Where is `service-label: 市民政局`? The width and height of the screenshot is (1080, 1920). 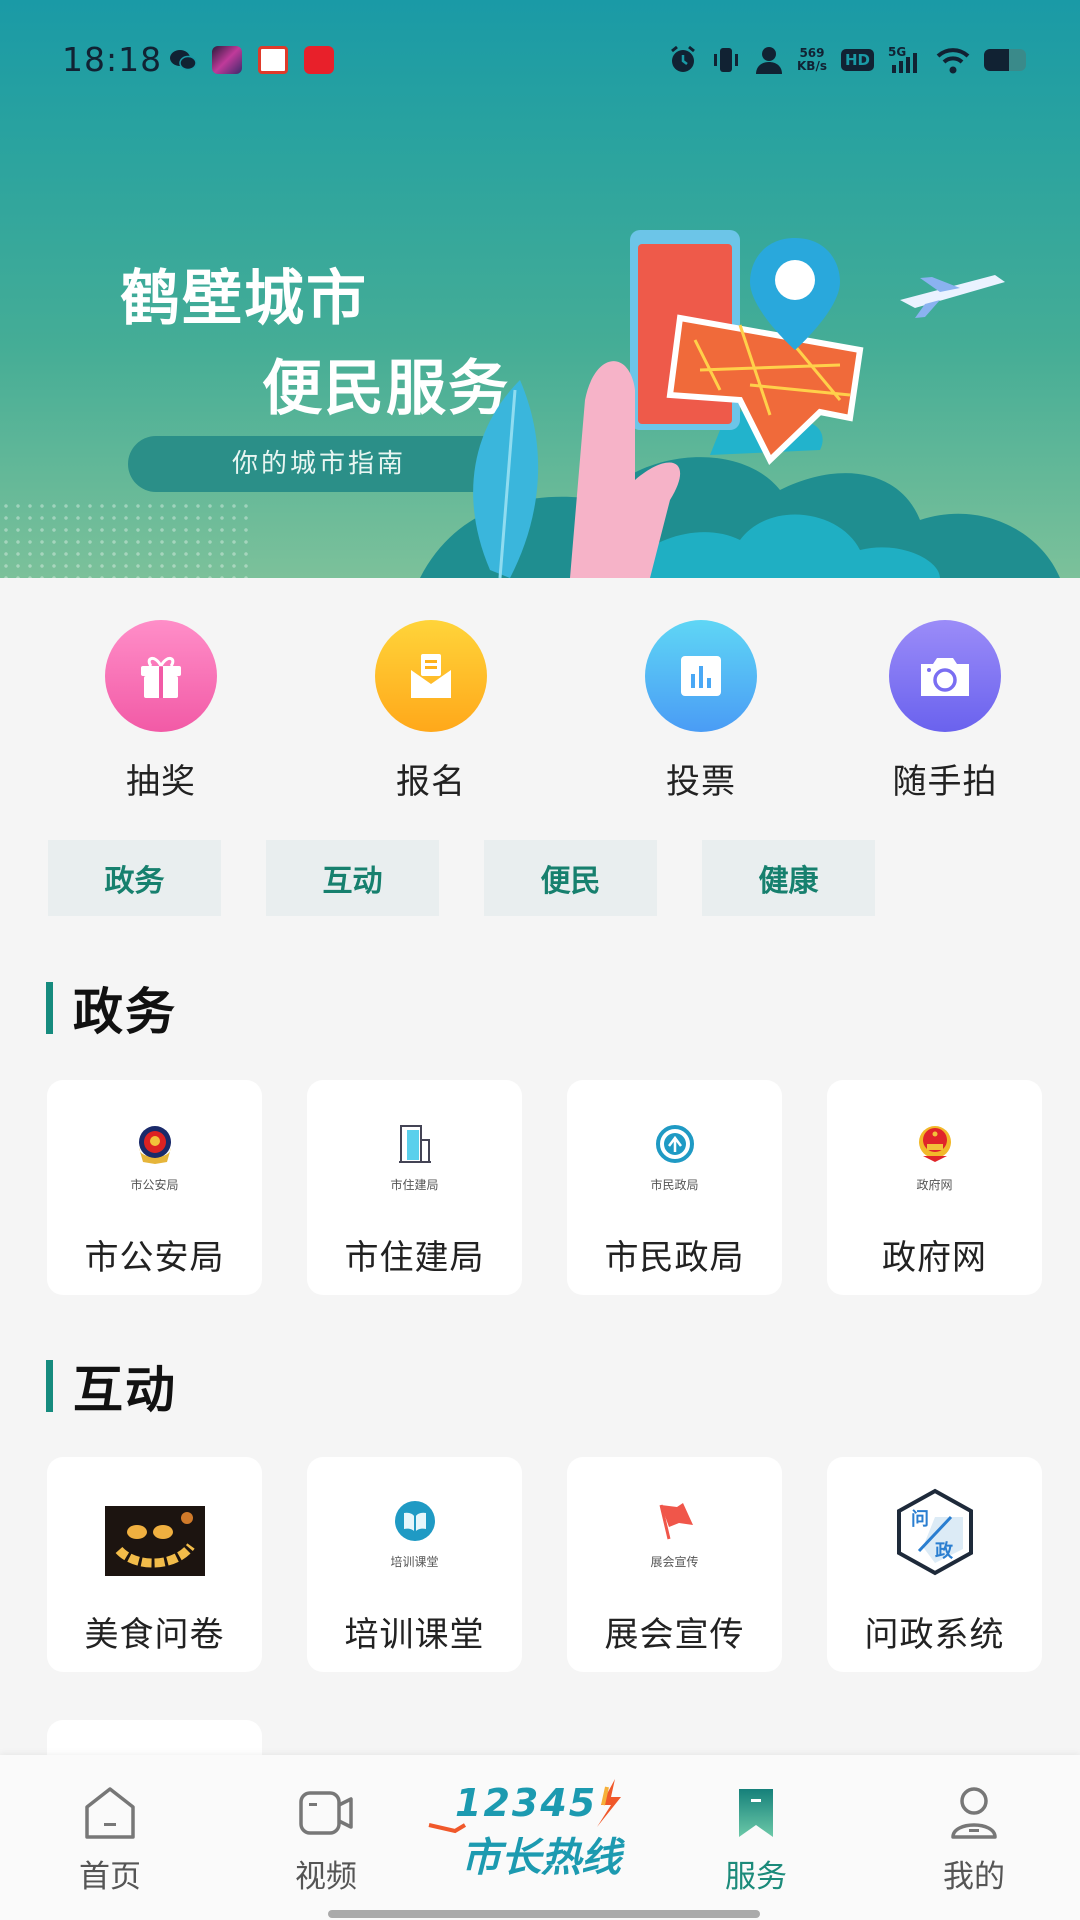 service-label: 市民政局 is located at coordinates (674, 1258).